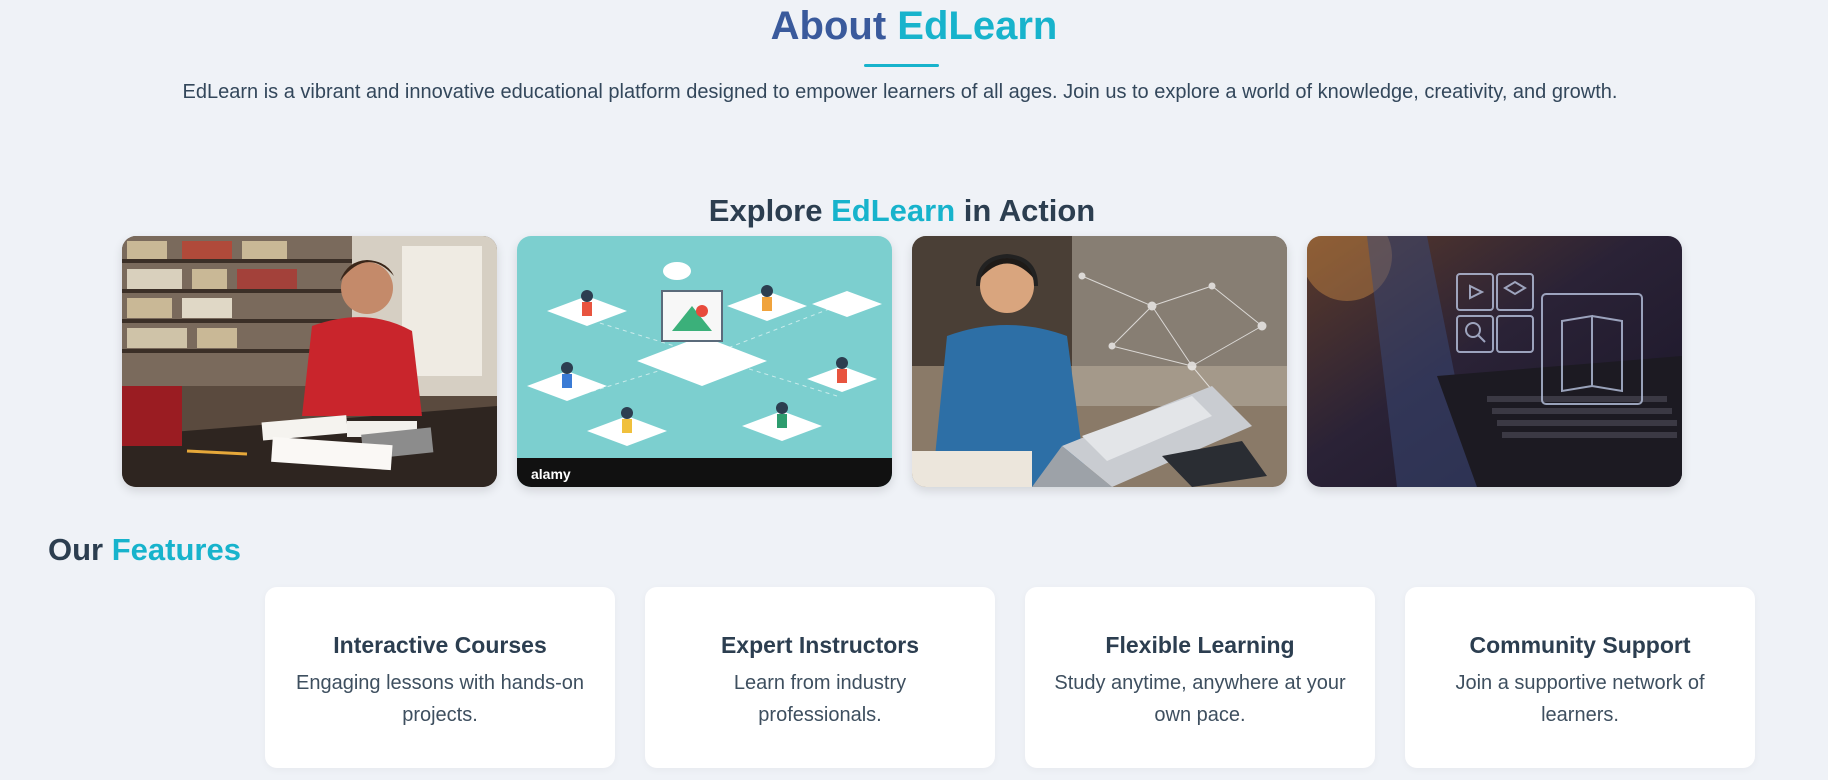  I want to click on student-studying-library-image, so click(309, 361).